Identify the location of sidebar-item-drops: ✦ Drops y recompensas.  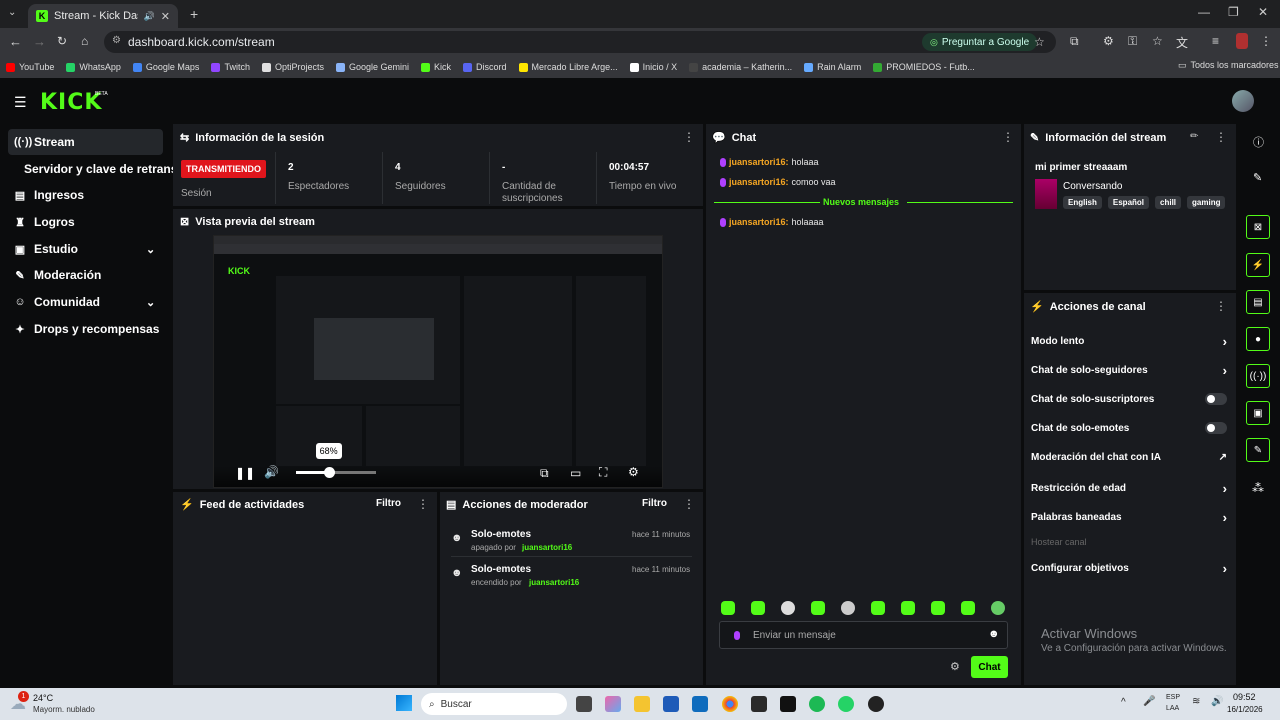
(85, 329).